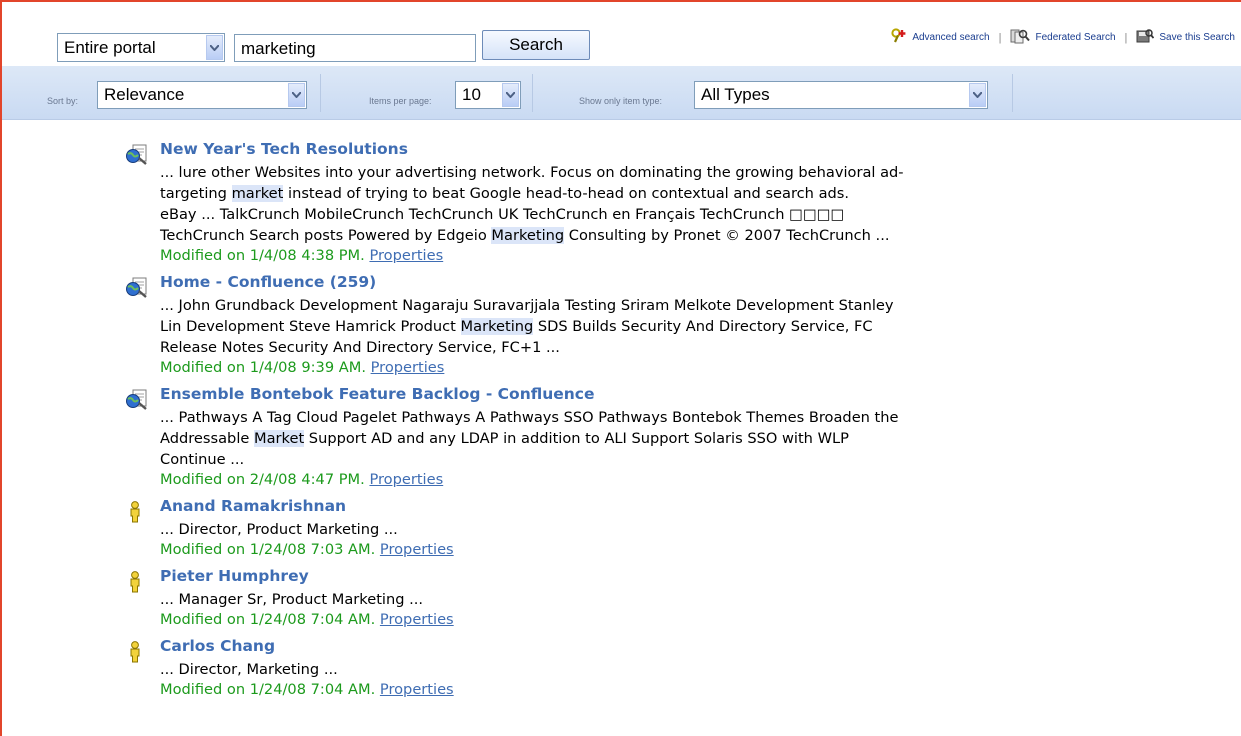  What do you see at coordinates (257, 193) in the screenshot?
I see `keyword-highlight: market` at bounding box center [257, 193].